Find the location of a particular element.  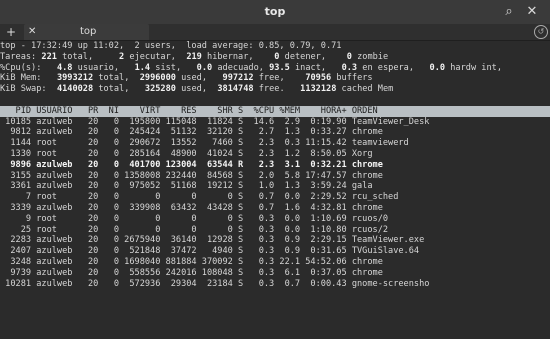

tab-bar: + ✕ top ↺ is located at coordinates (275, 32).